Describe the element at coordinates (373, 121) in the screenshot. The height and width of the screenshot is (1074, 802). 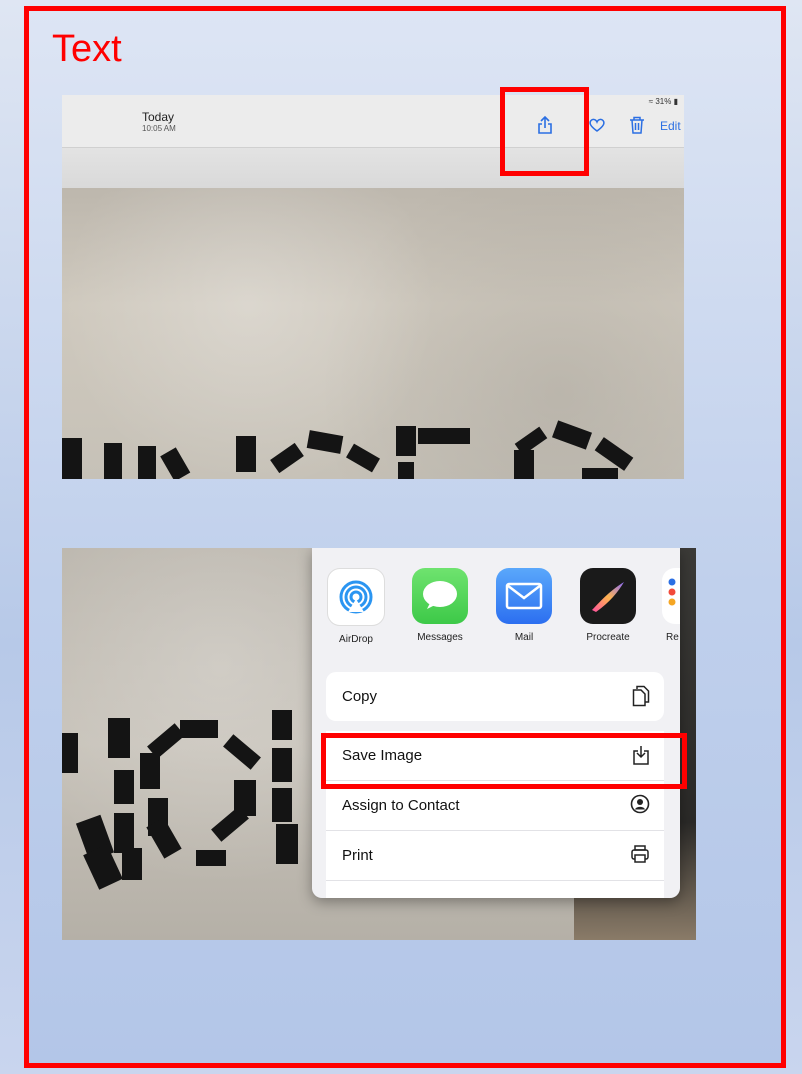
I see `photos-toolbar: Today 10:05 AM ≈ 31% ▮ Edit` at that location.